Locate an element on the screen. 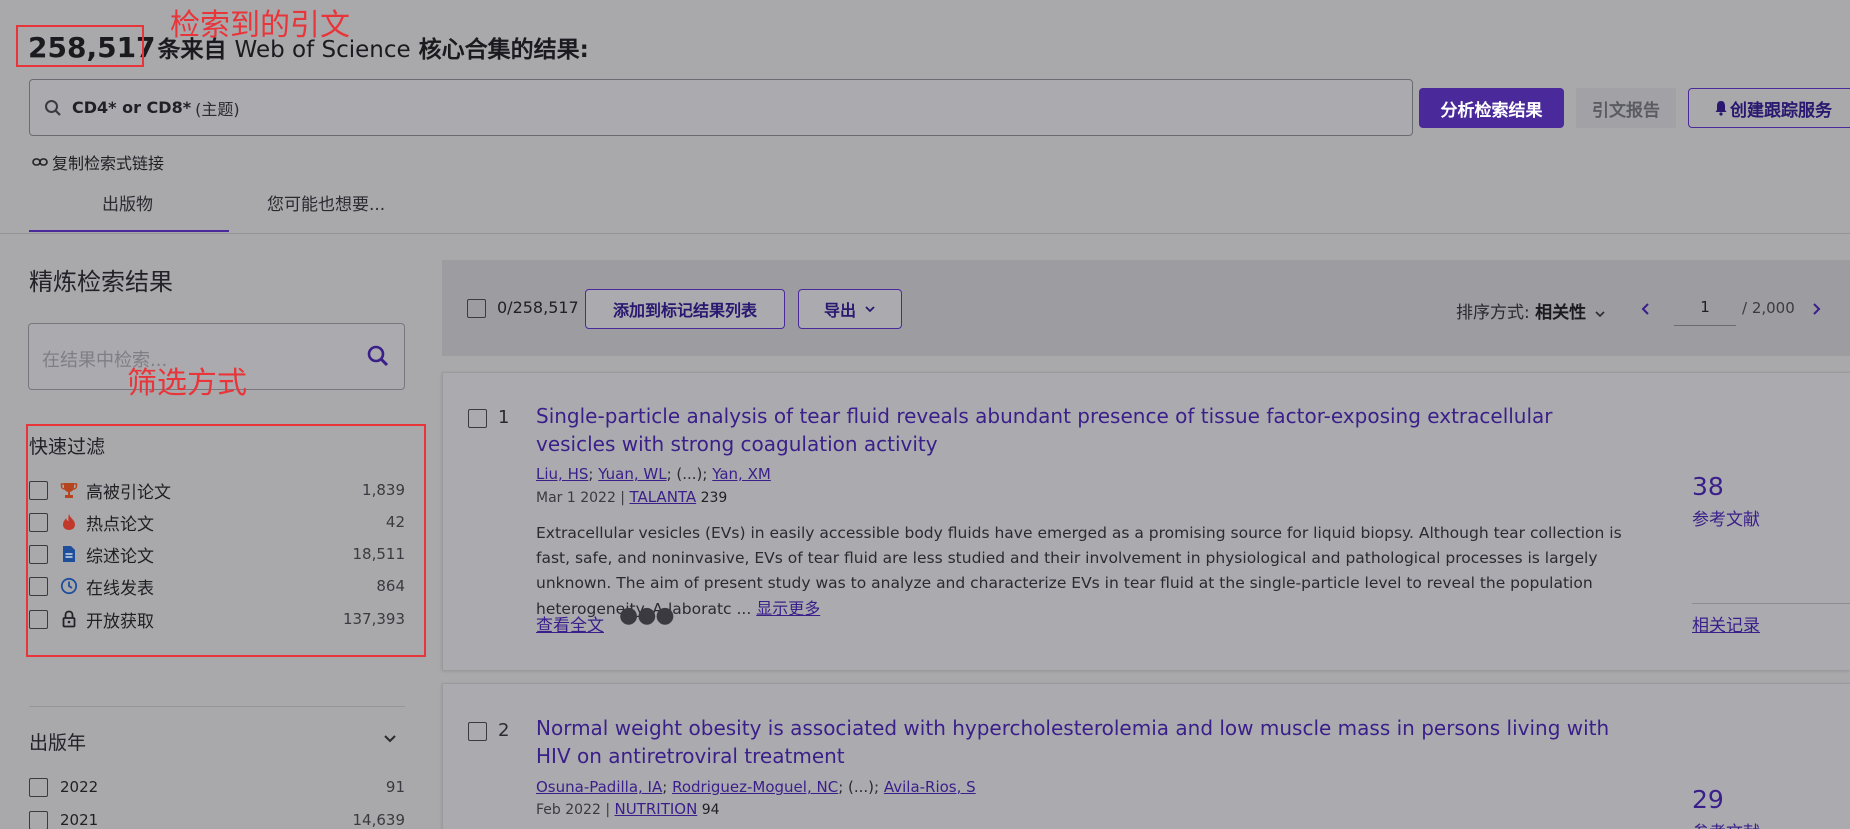 The height and width of the screenshot is (829, 1850). tab-divider is located at coordinates (925, 233).